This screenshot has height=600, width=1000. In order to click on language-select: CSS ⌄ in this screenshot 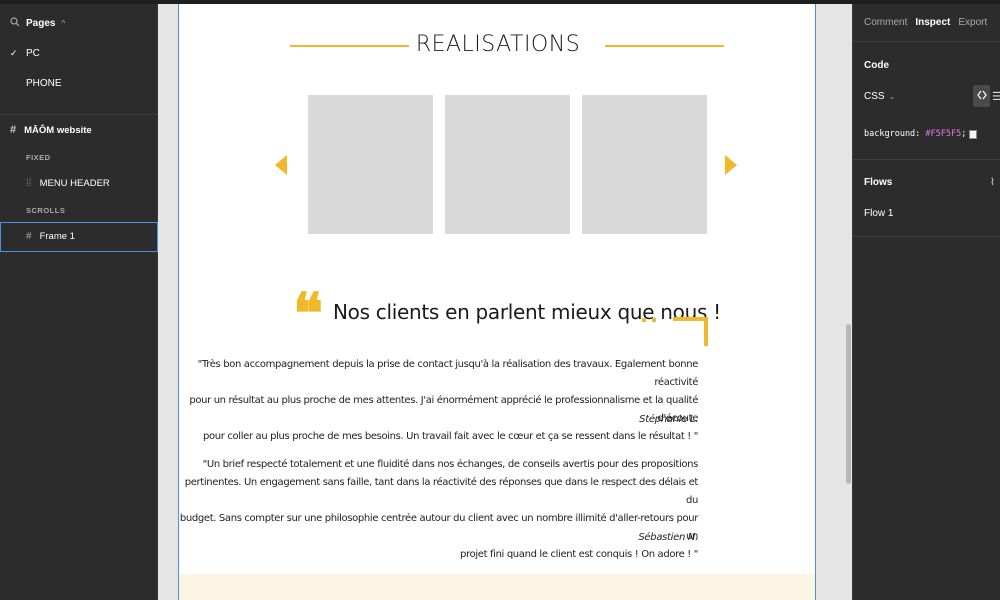, I will do `click(879, 96)`.